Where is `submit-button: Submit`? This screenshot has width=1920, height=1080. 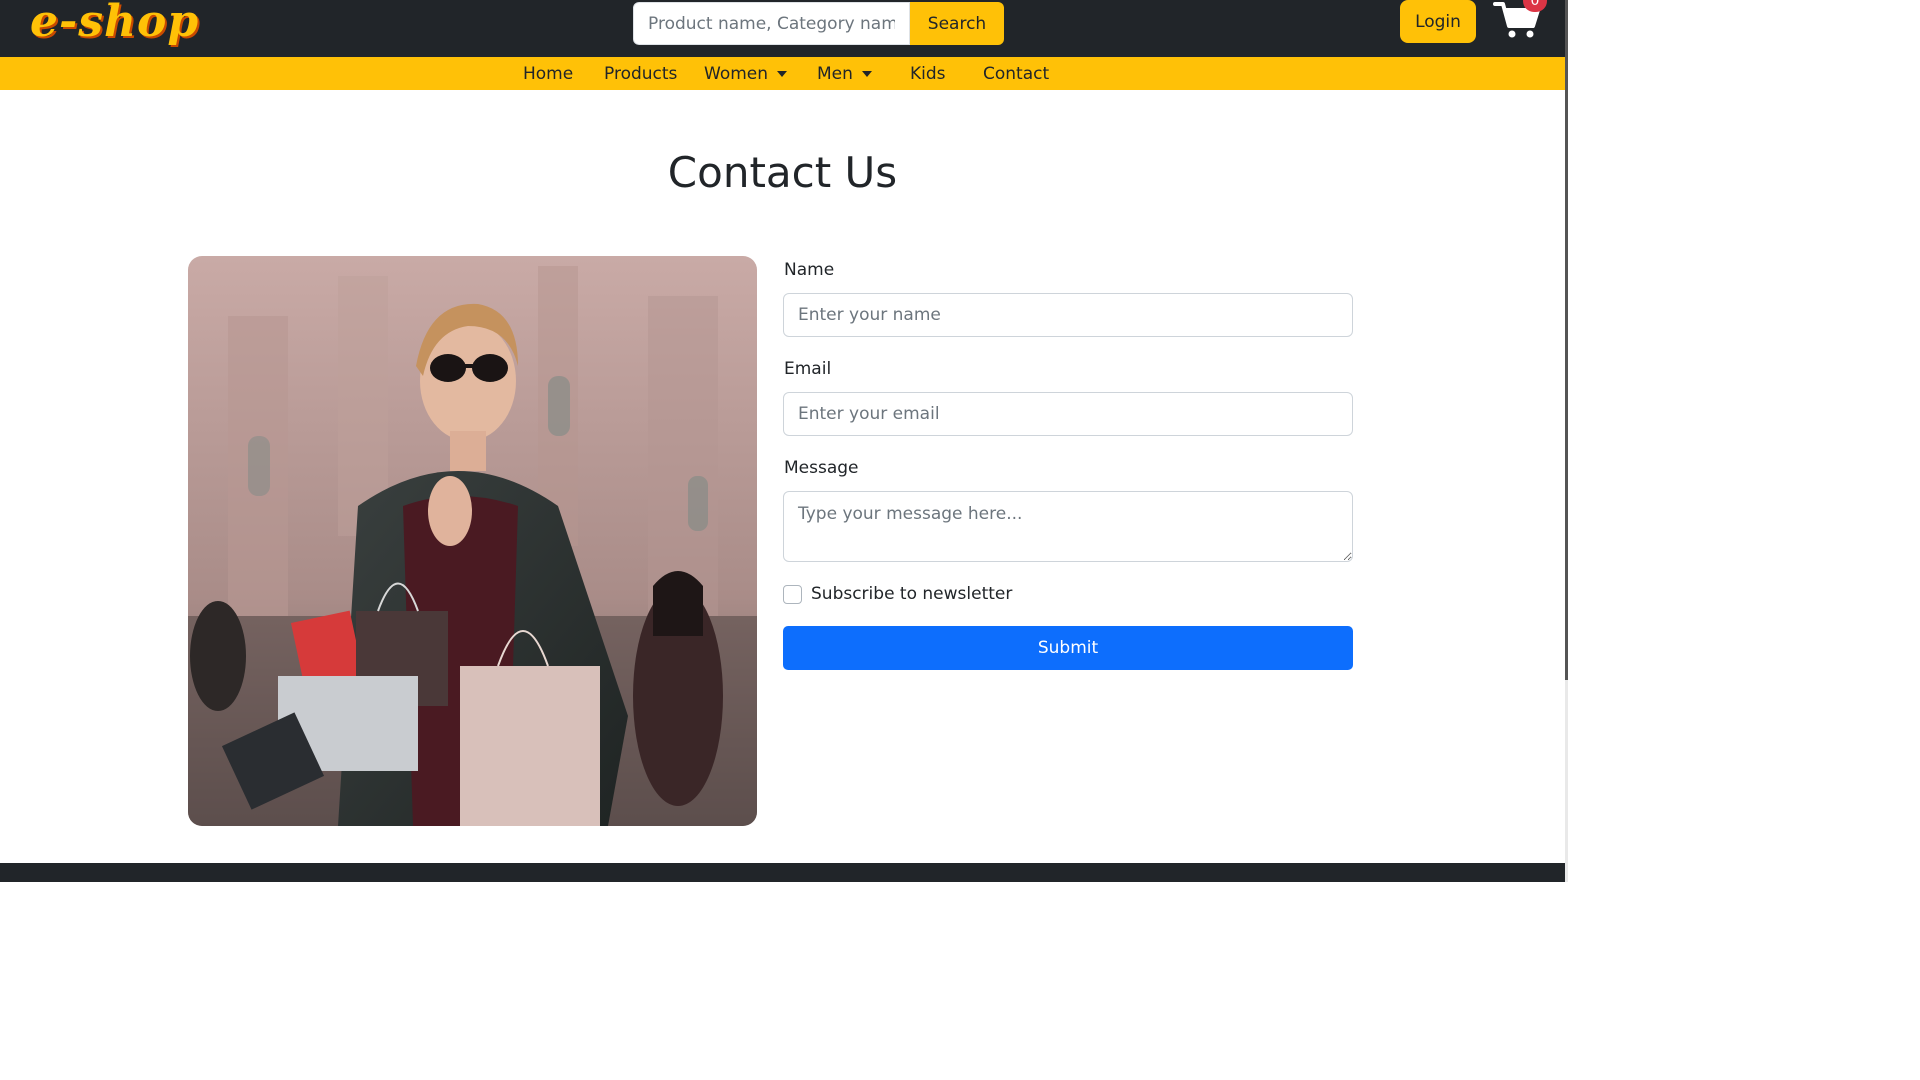
submit-button: Submit is located at coordinates (1068, 648).